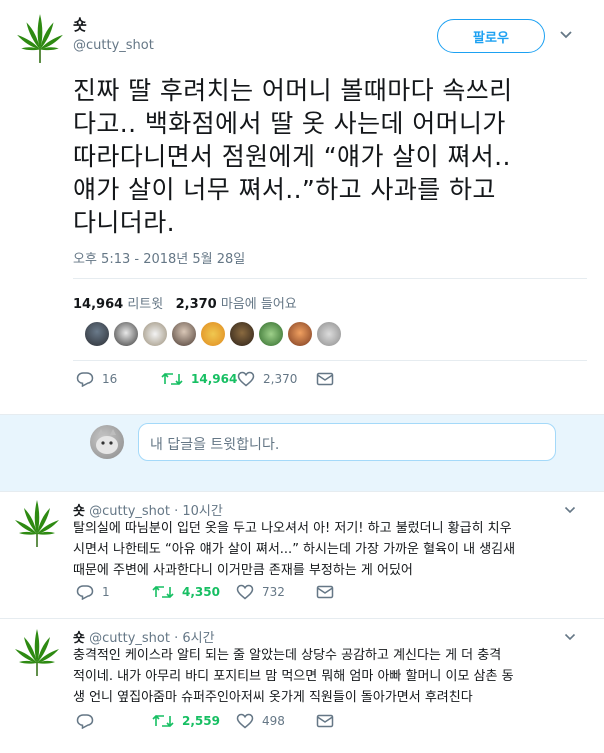  I want to click on reply-header: 숏 @cutty_shot · 6시간, so click(144, 636).